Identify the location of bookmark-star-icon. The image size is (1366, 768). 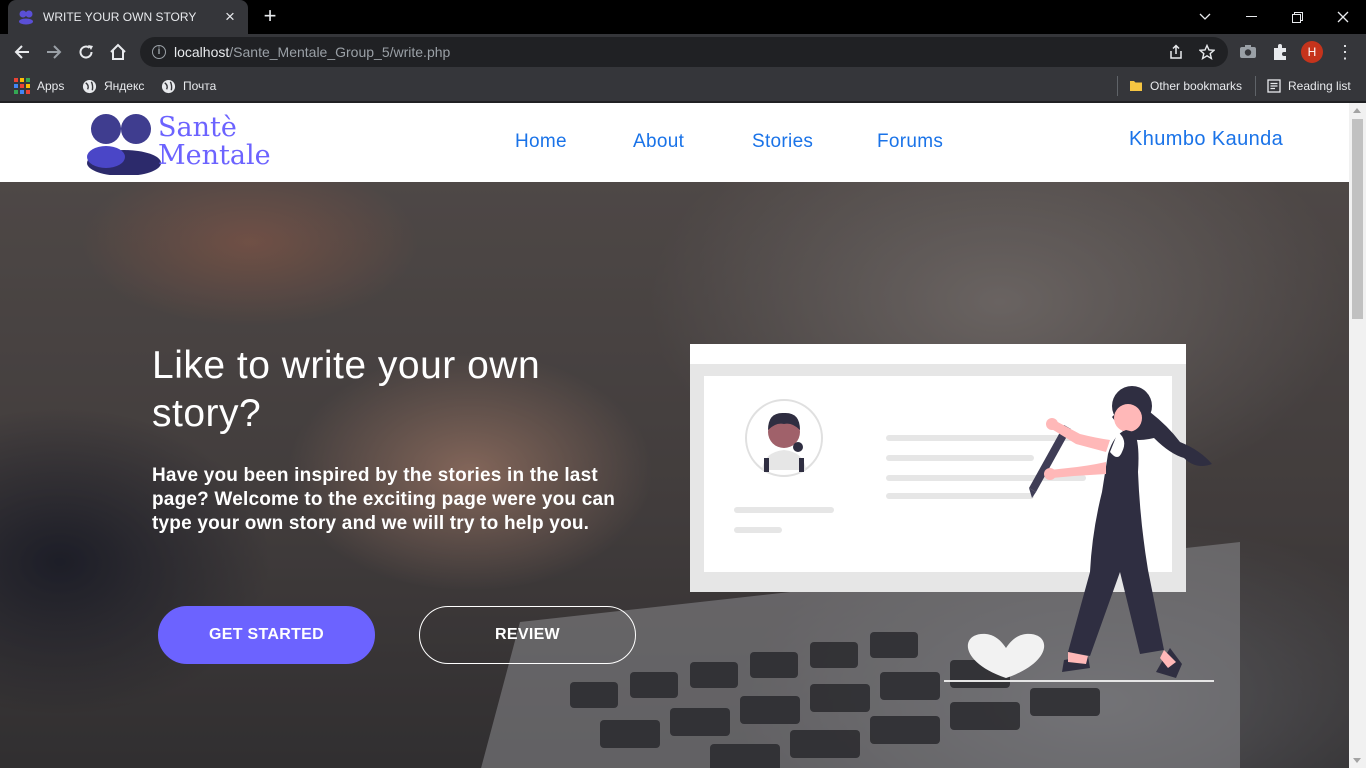
(1207, 52).